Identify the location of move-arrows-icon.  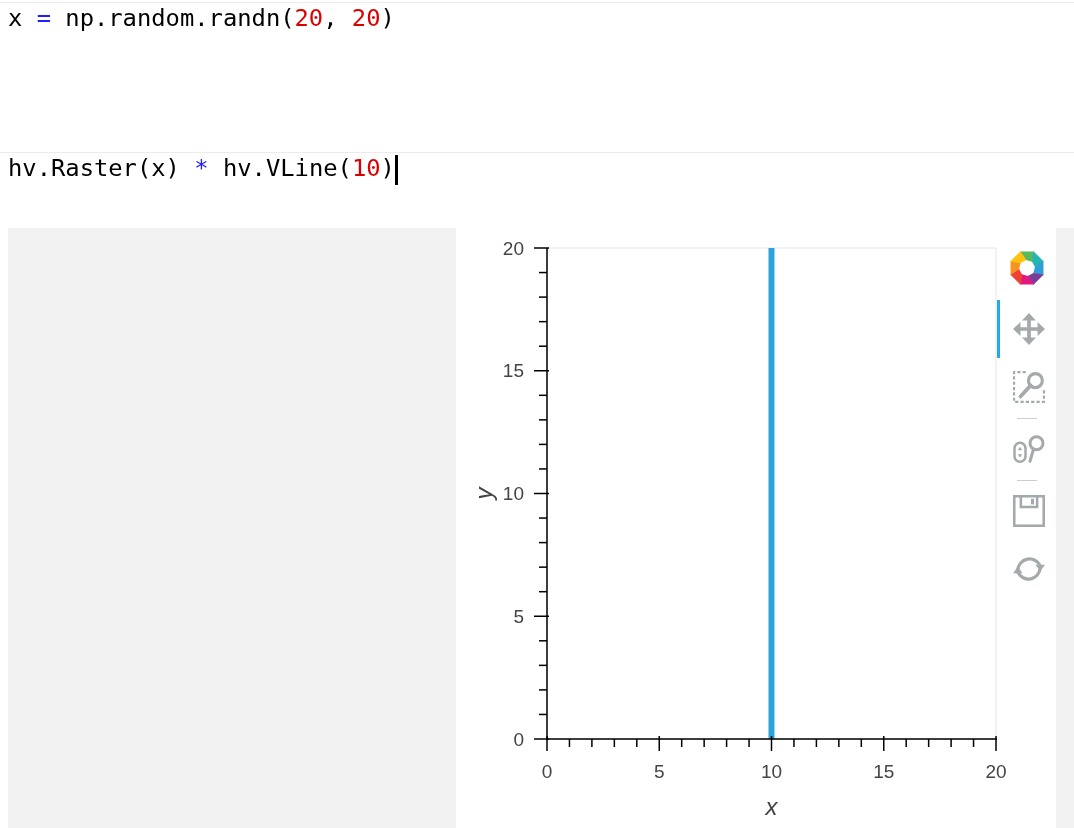
(1028, 329).